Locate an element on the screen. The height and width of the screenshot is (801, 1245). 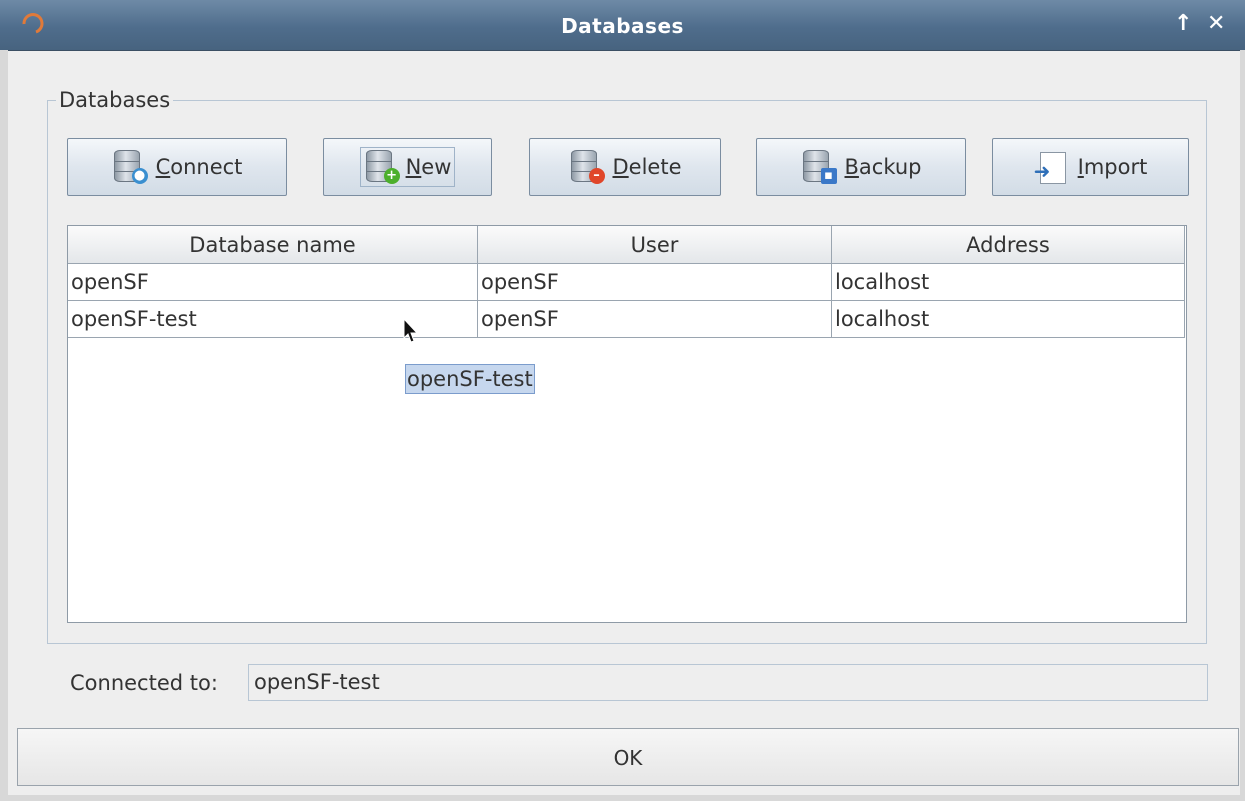
column-header-database-name: Database name is located at coordinates (273, 245).